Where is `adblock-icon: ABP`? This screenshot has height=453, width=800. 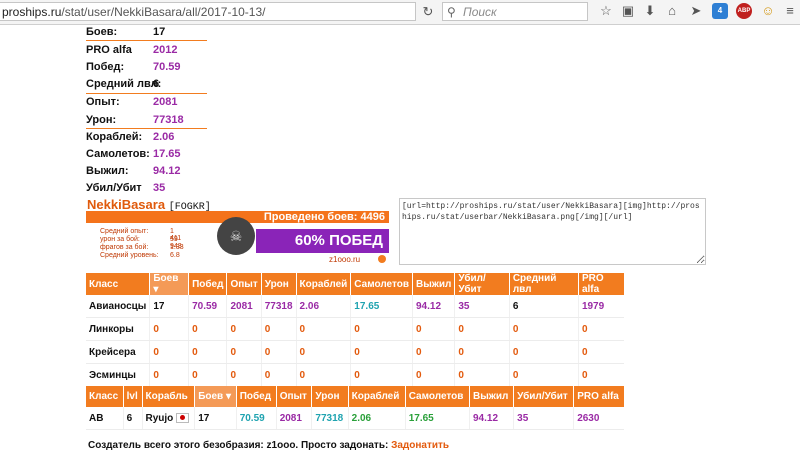 adblock-icon: ABP is located at coordinates (744, 11).